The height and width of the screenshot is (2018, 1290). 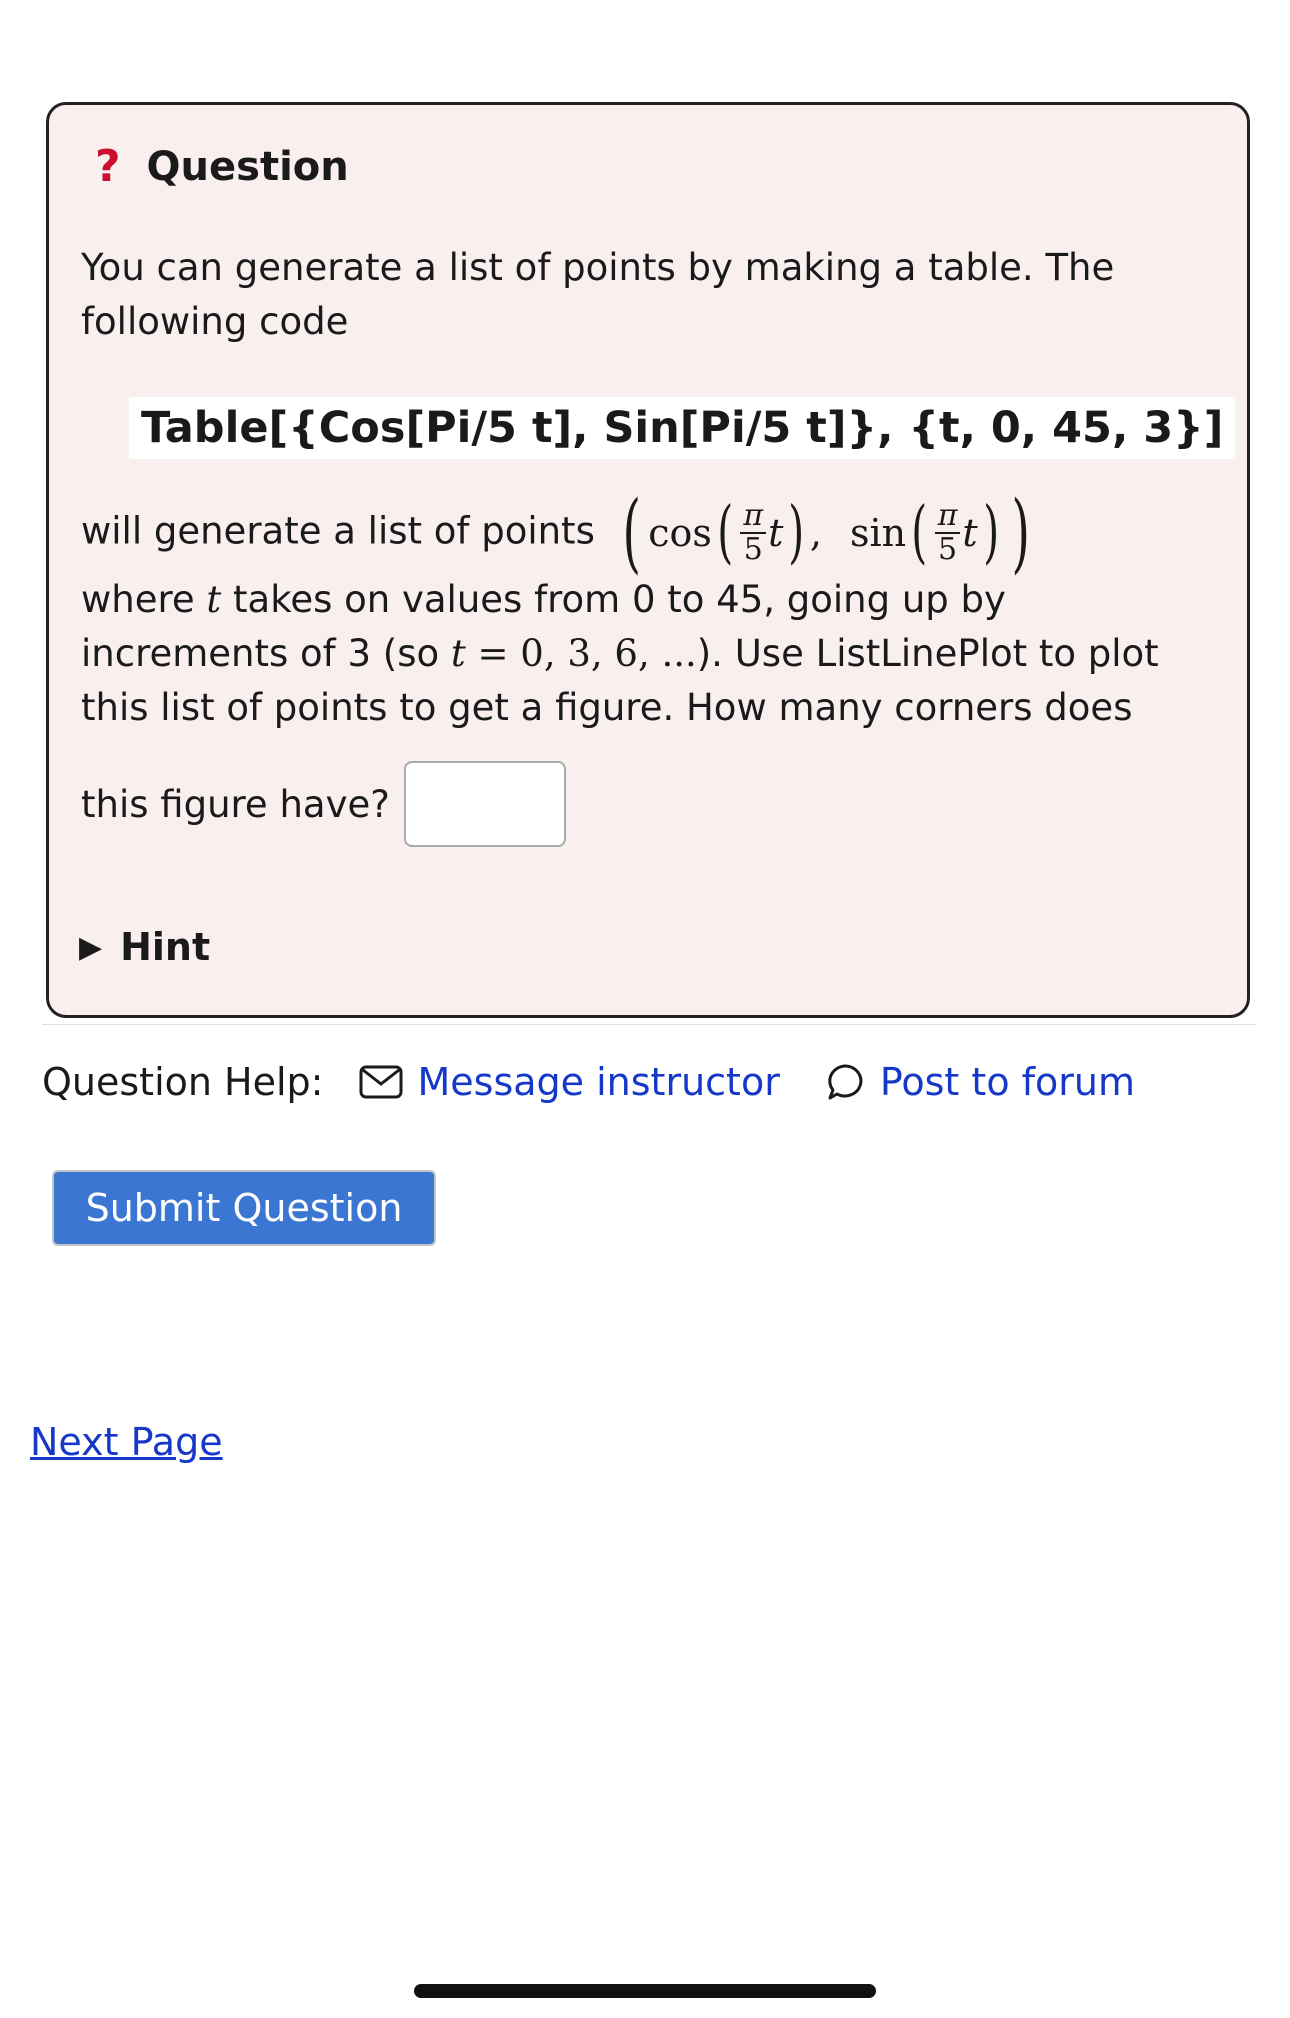 What do you see at coordinates (244, 1208) in the screenshot?
I see `submit-question-button: Submit Question` at bounding box center [244, 1208].